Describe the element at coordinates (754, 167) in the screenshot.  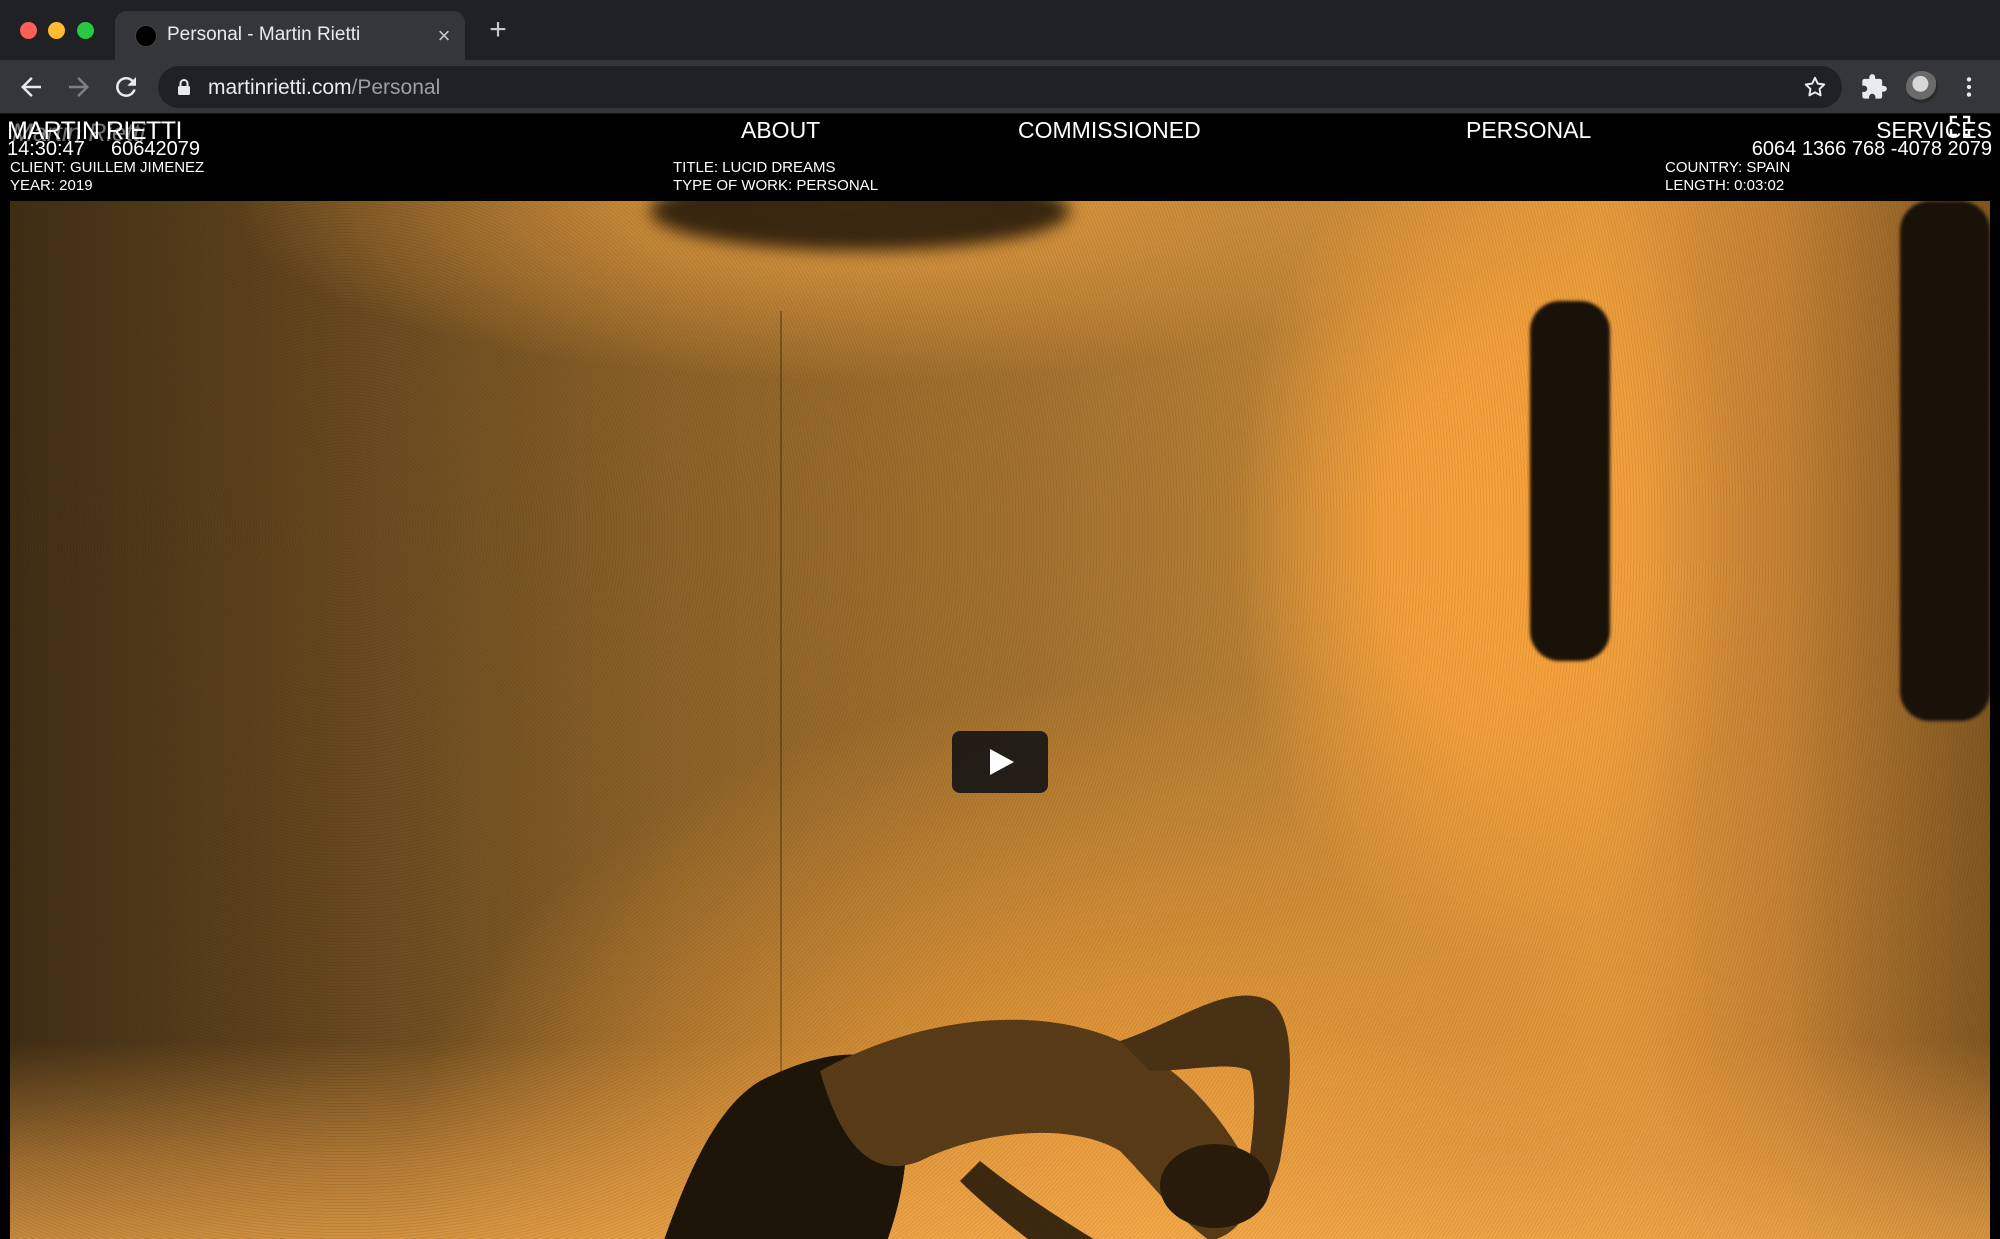
I see `project-title: TITLE: LUCID DREAMS` at that location.